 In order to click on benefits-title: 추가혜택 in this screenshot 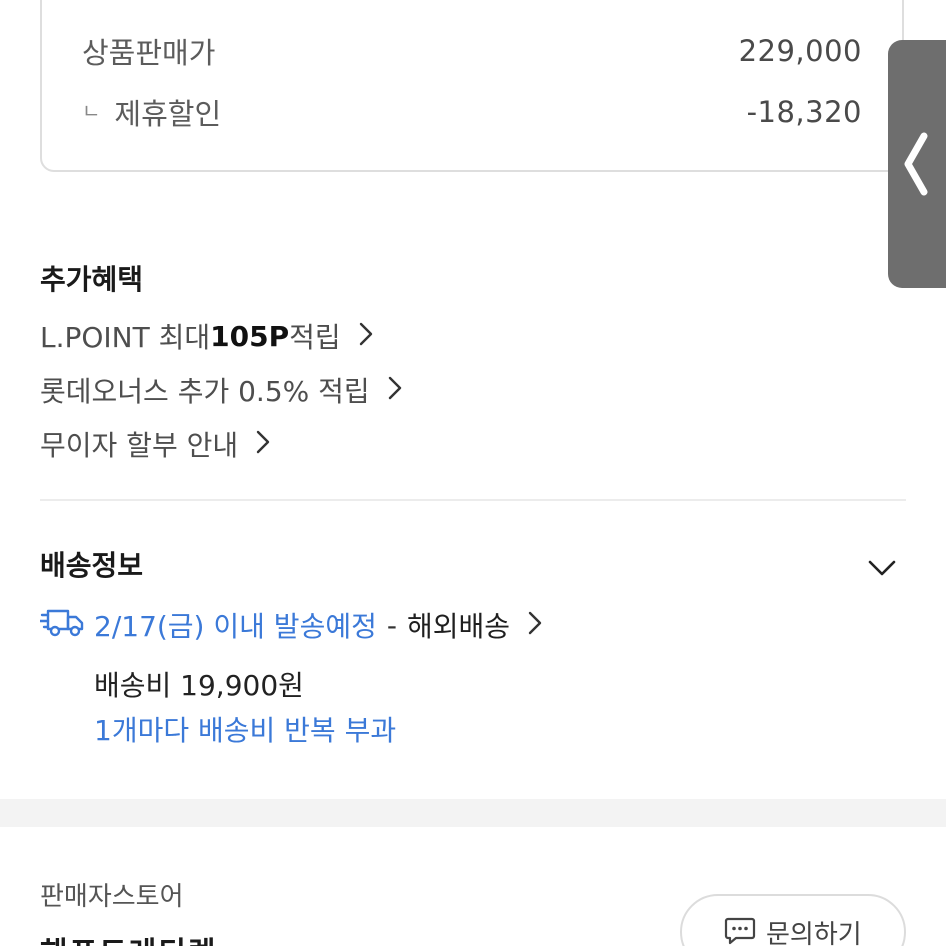, I will do `click(92, 279)`.